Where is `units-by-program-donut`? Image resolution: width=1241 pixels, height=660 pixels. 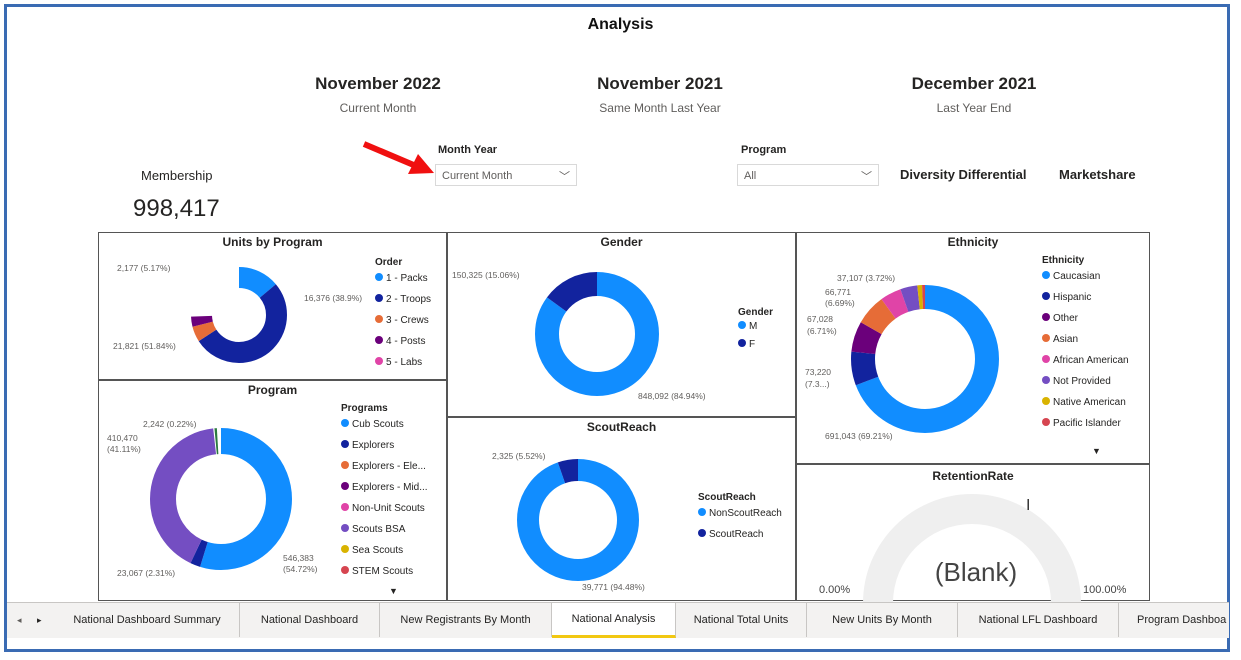
units-by-program-donut is located at coordinates (239, 315).